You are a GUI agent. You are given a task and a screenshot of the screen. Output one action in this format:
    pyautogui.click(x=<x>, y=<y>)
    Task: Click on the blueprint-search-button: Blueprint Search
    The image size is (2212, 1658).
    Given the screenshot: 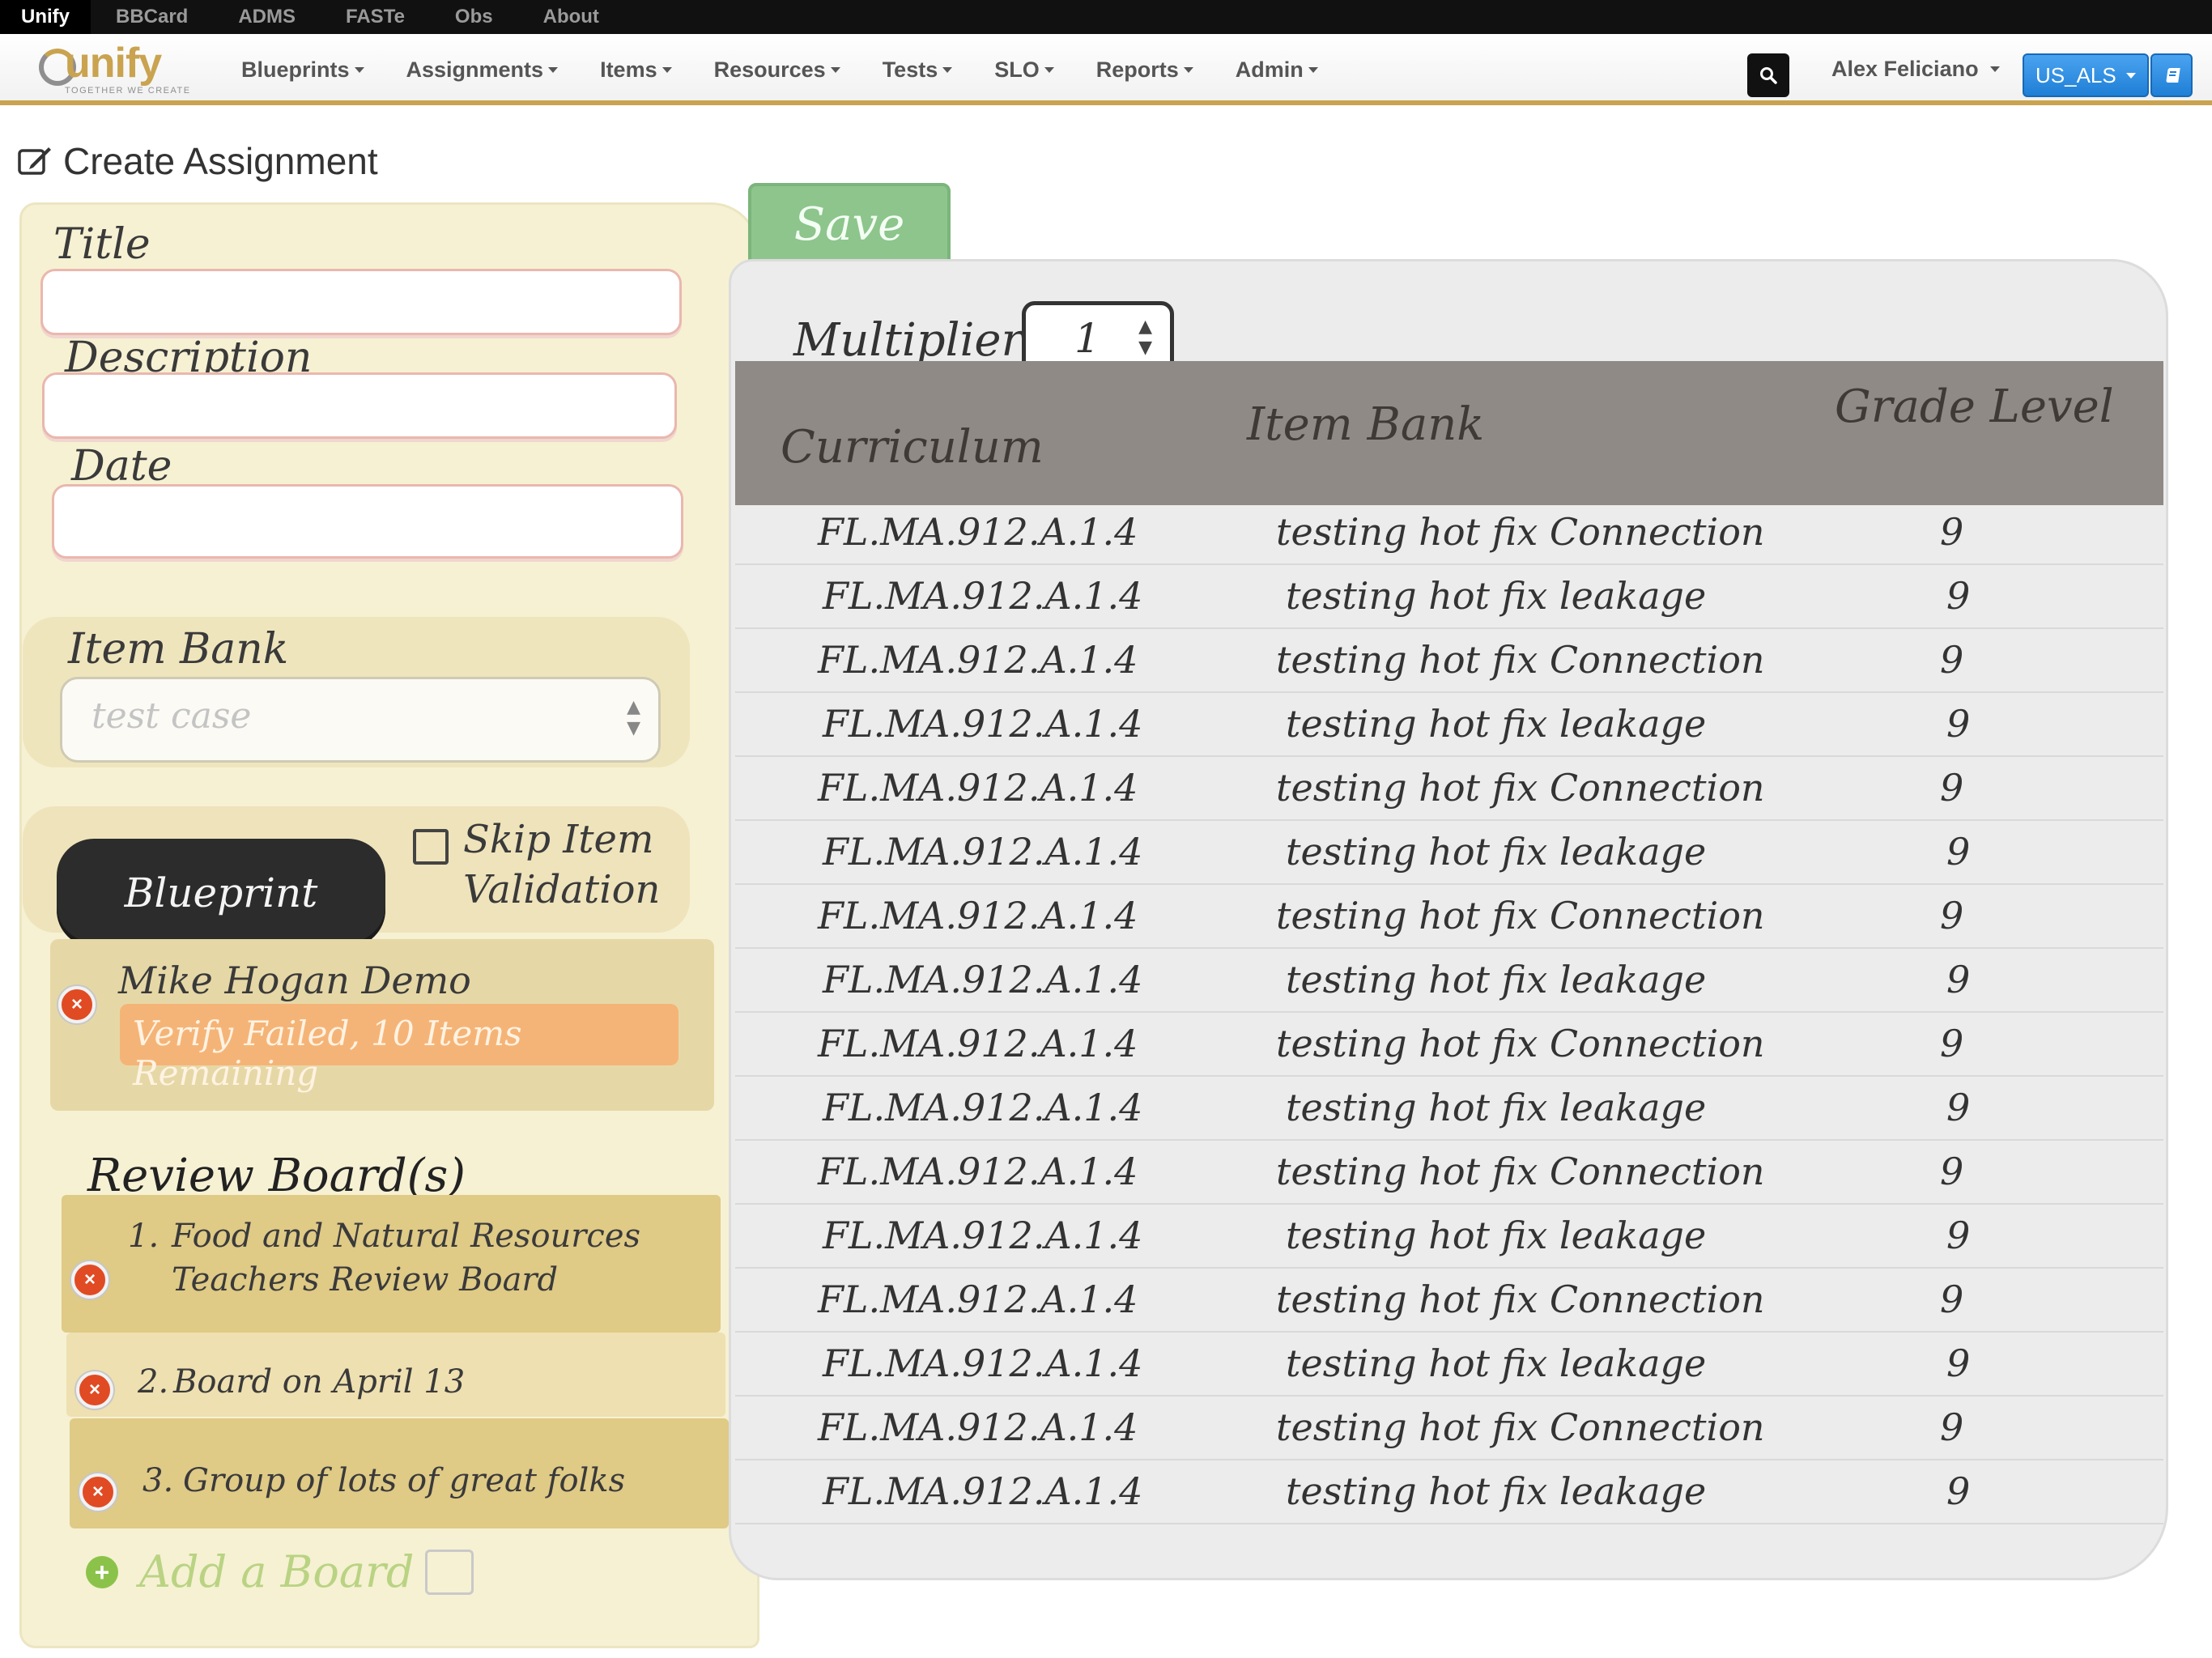 What is the action you would take?
    pyautogui.click(x=221, y=932)
    